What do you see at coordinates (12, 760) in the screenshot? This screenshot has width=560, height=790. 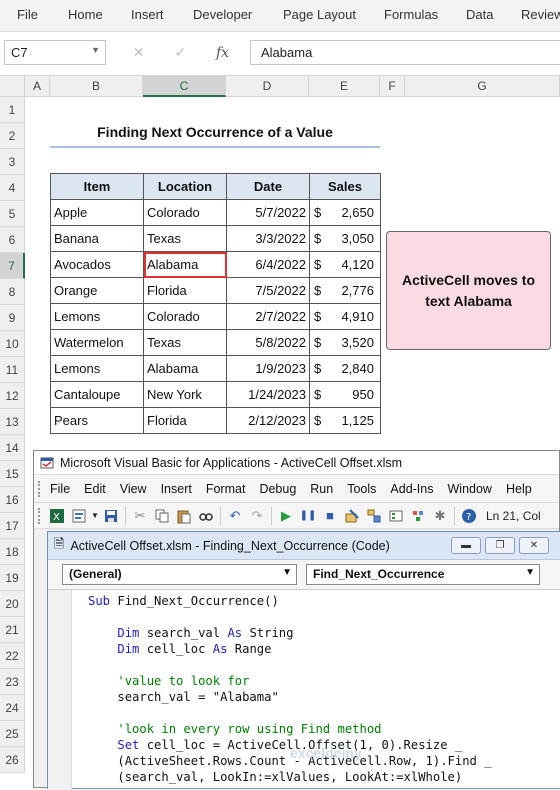 I see `row-header-26: 26` at bounding box center [12, 760].